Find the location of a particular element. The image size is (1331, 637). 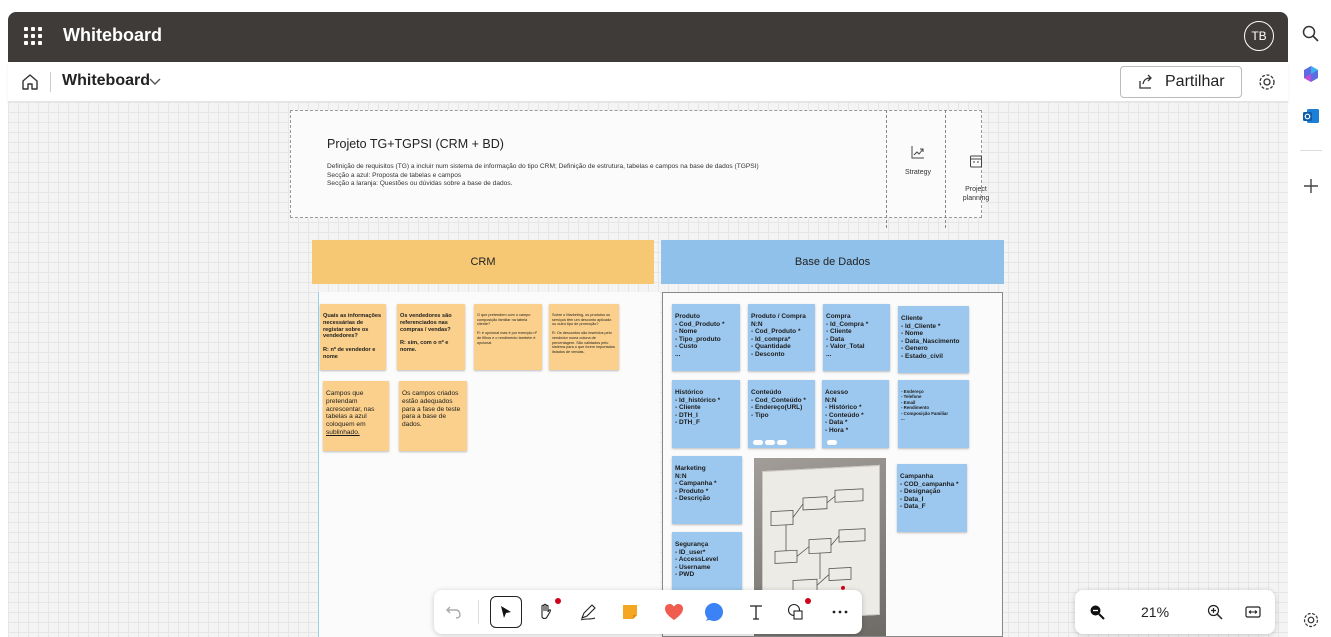

note-underlined-text: sublinhado. is located at coordinates (343, 432).